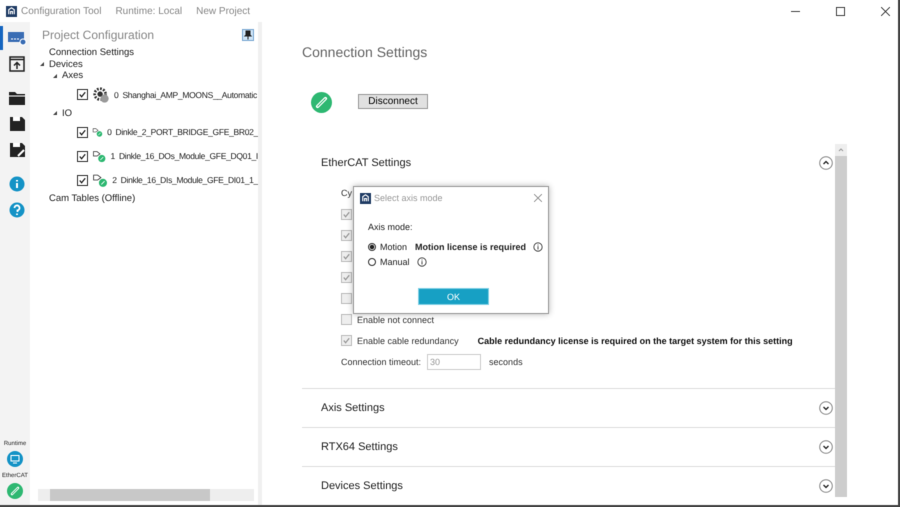  What do you see at coordinates (395, 319) in the screenshot?
I see `option-label: Enable not connect` at bounding box center [395, 319].